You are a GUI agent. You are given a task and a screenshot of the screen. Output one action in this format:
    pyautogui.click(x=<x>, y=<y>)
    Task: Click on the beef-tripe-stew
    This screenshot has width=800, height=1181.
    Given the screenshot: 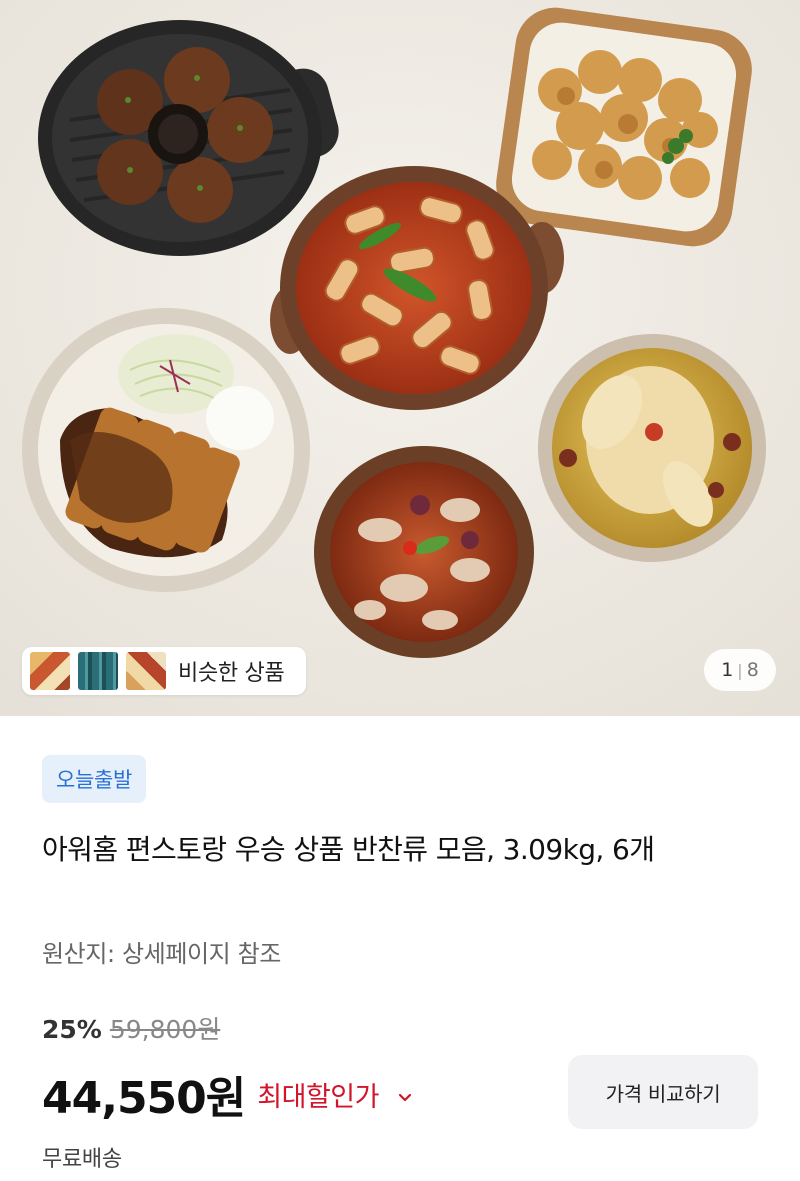 What is the action you would take?
    pyautogui.click(x=424, y=552)
    